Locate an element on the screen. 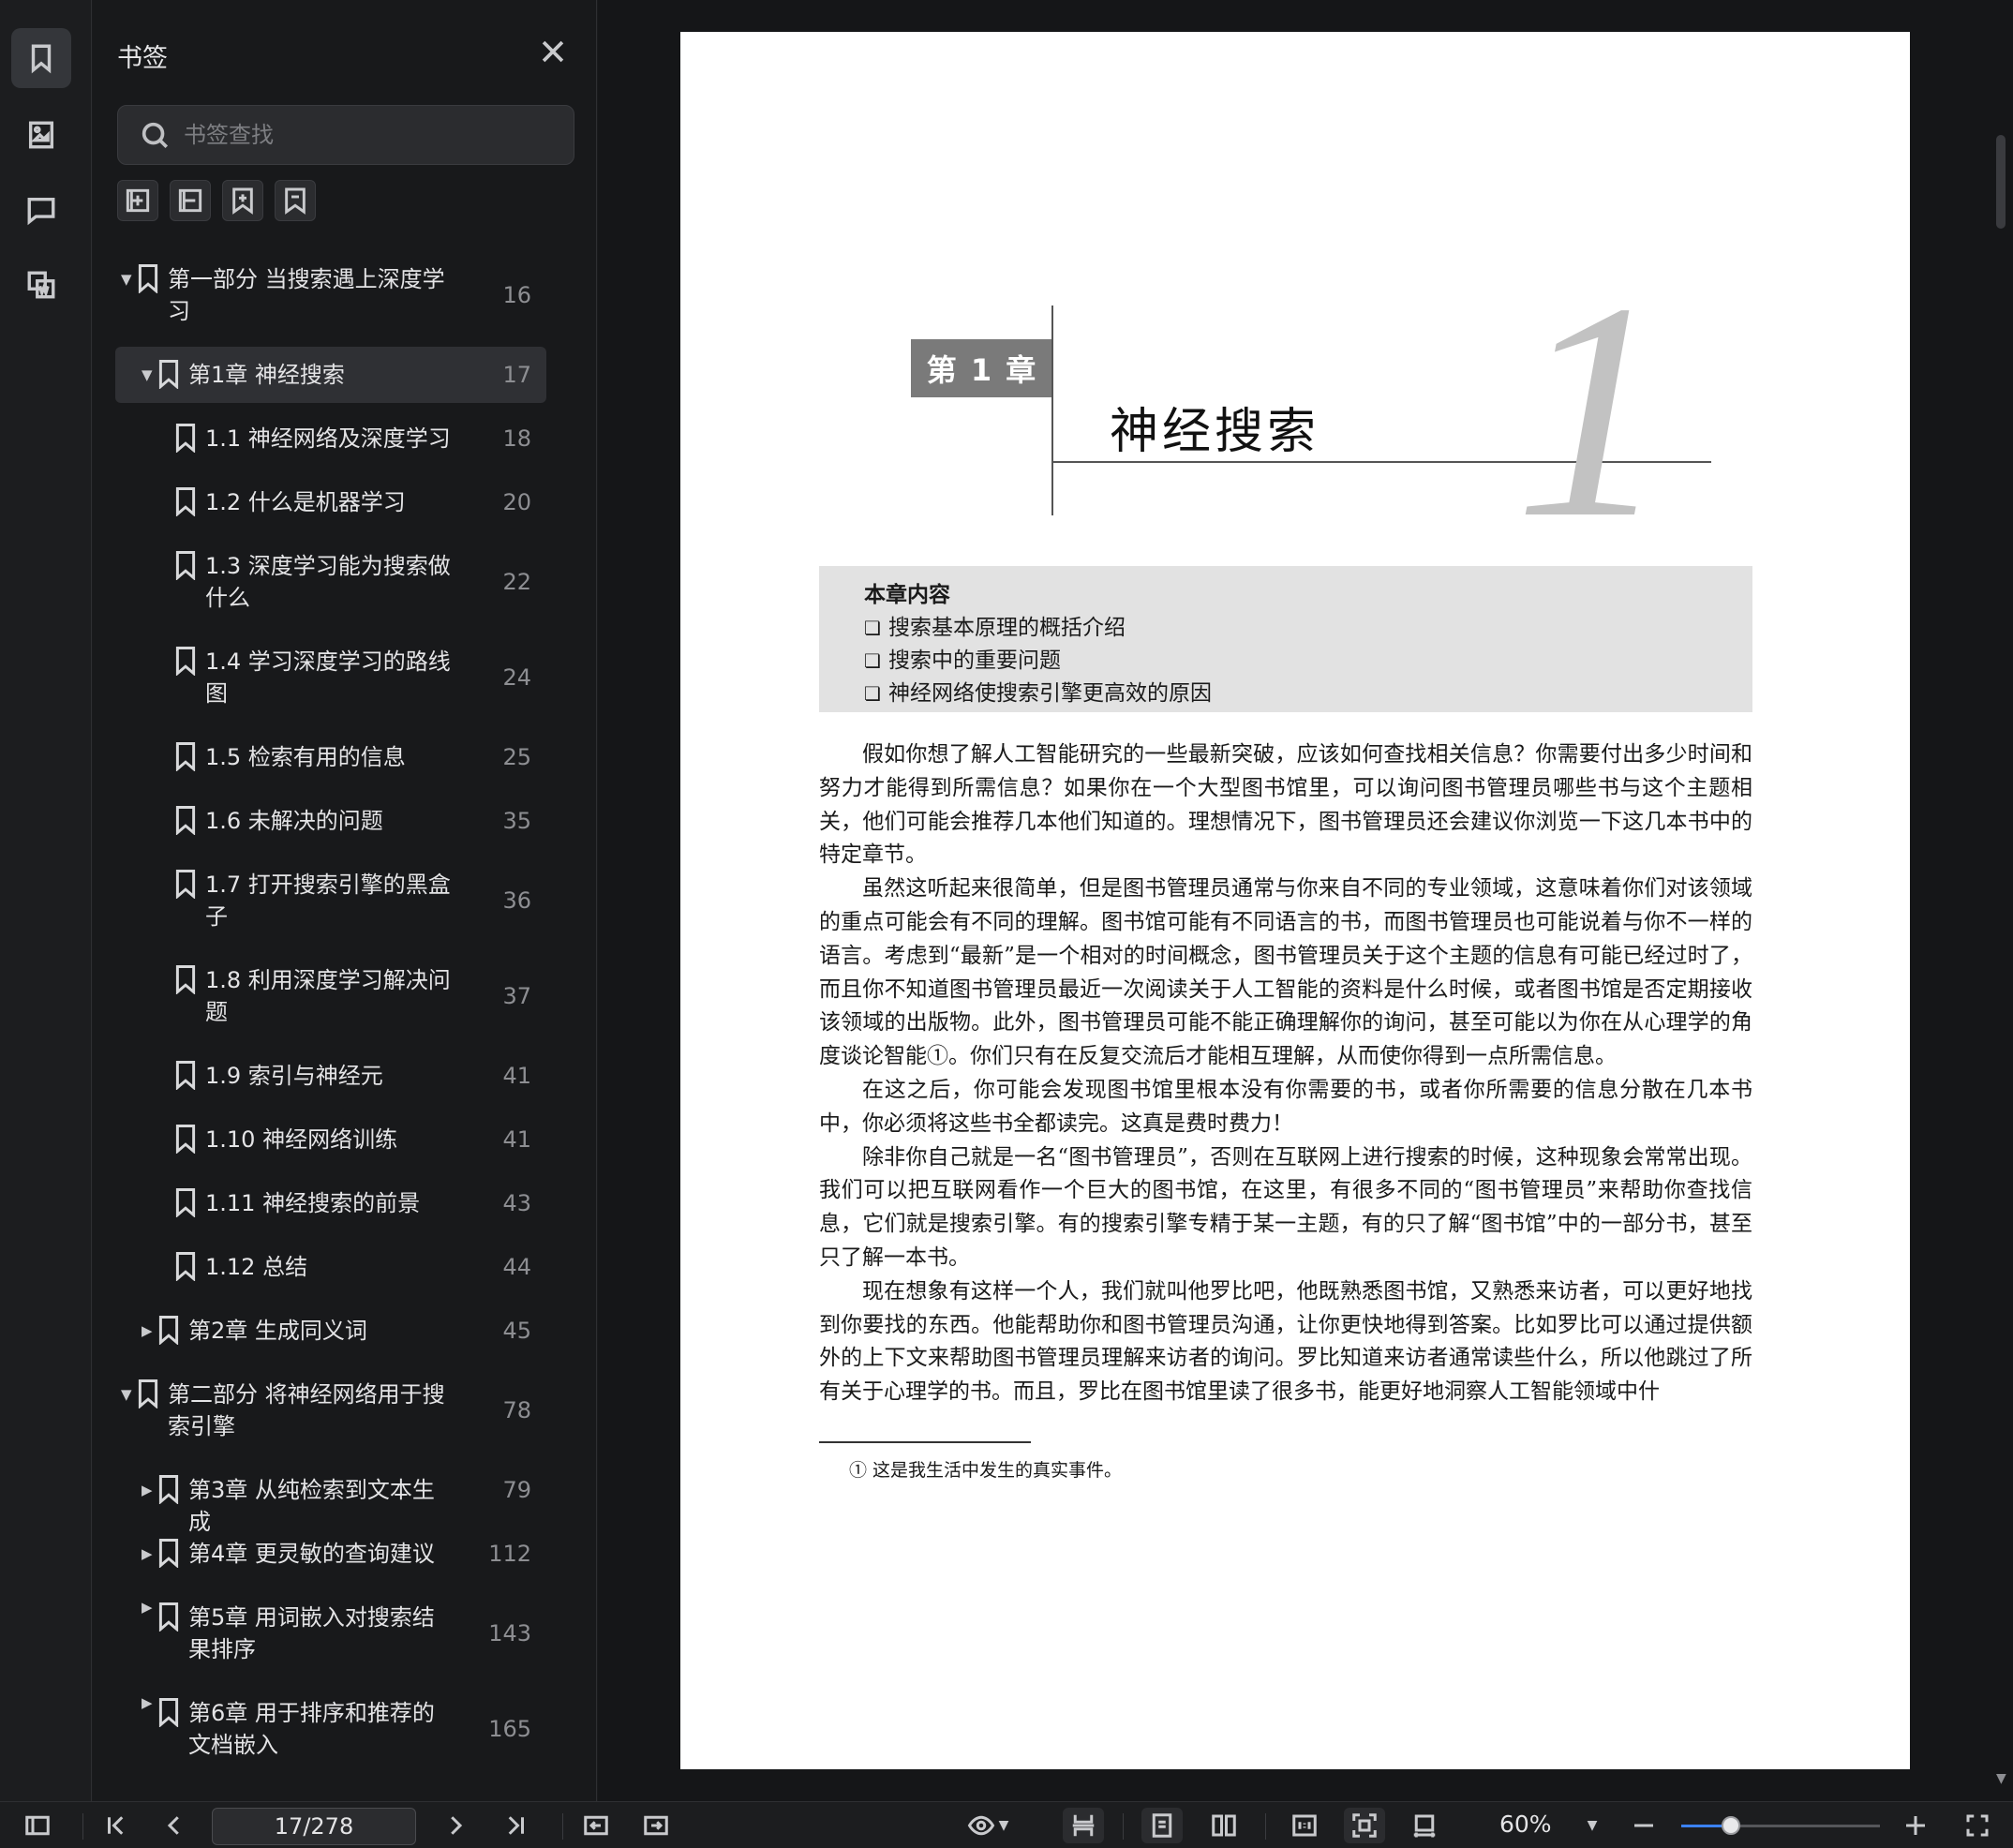  fit-page-icon is located at coordinates (1364, 1825).